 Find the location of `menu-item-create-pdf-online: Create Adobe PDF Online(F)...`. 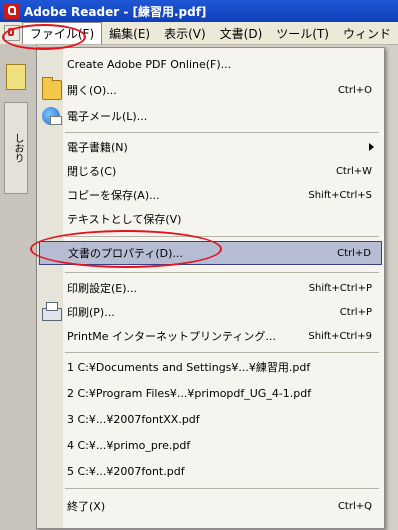

menu-item-create-pdf-online: Create Adobe PDF Online(F)... is located at coordinates (210, 64).